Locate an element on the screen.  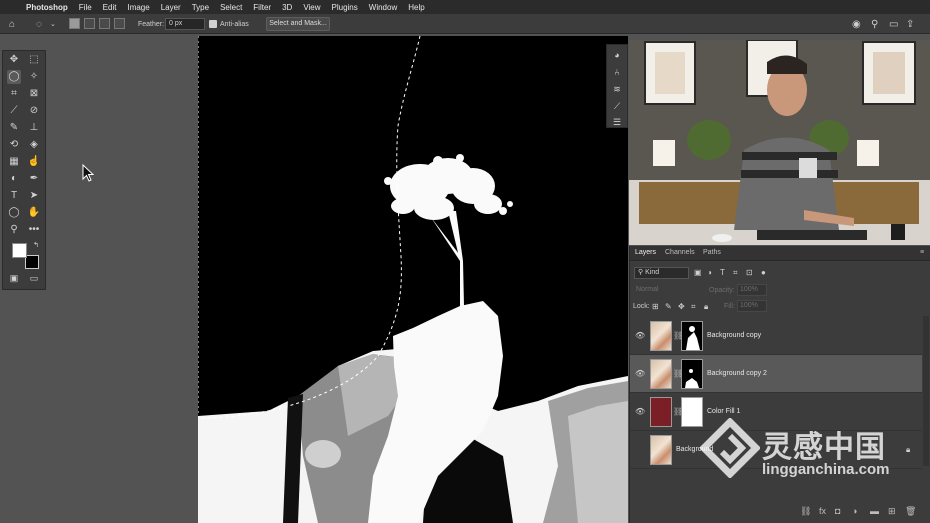
foreground-color-swatch is located at coordinates (19, 250).